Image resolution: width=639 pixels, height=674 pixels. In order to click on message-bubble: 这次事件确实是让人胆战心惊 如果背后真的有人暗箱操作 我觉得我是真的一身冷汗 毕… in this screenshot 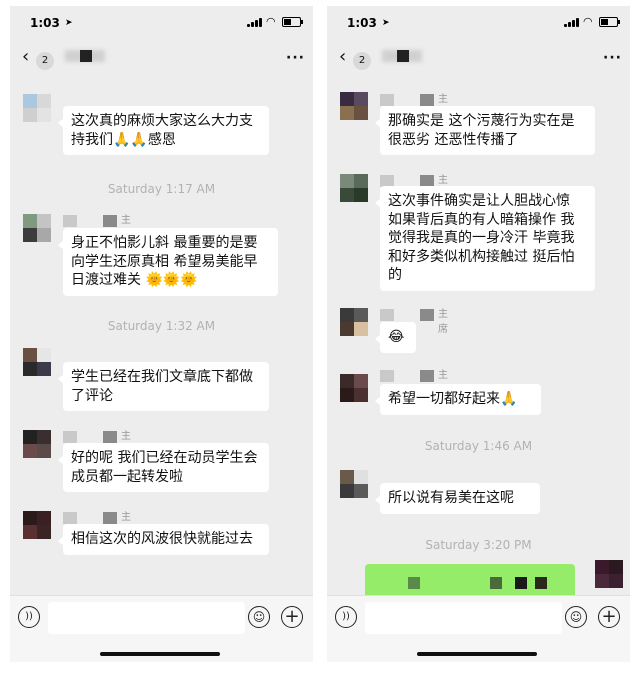, I will do `click(485, 238)`.